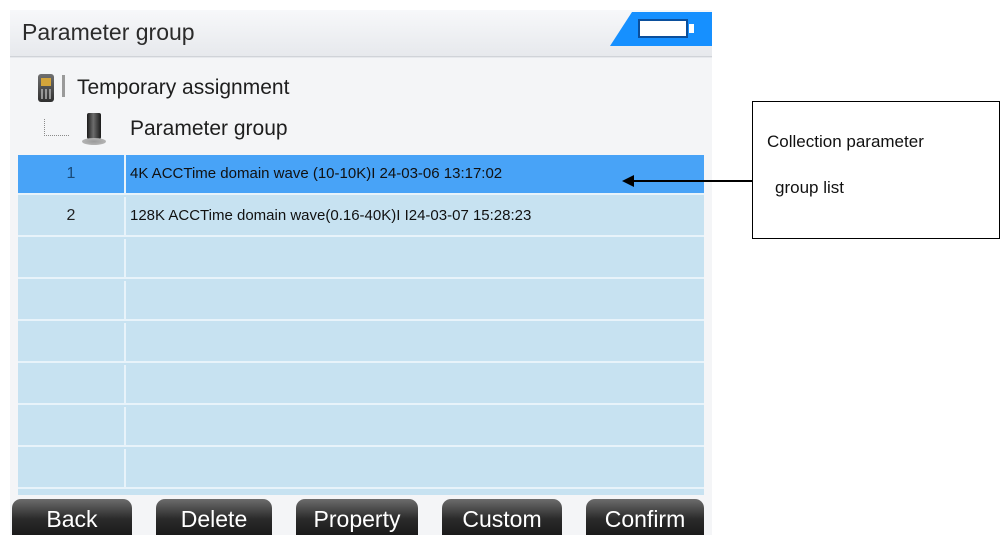 This screenshot has height=535, width=1000. I want to click on tree-branch-line, so click(56, 127).